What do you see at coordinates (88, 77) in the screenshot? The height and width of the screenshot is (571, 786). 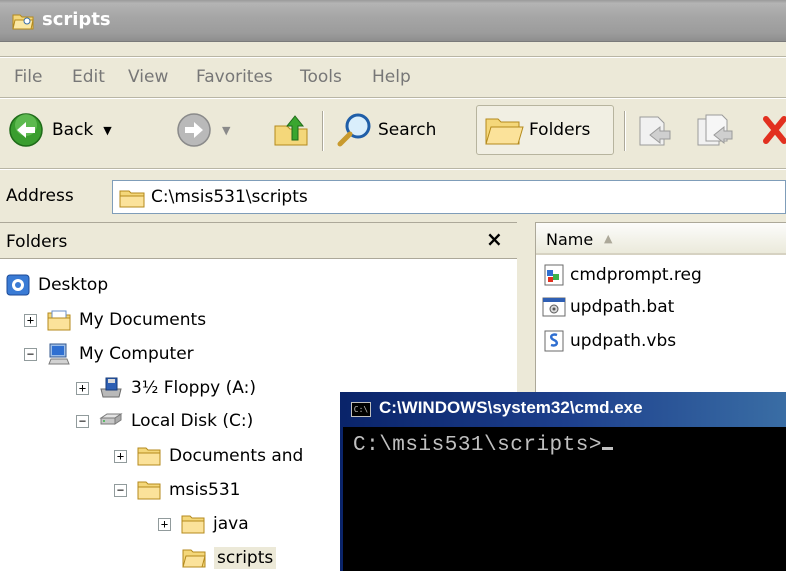 I see `menu-edit: Edit` at bounding box center [88, 77].